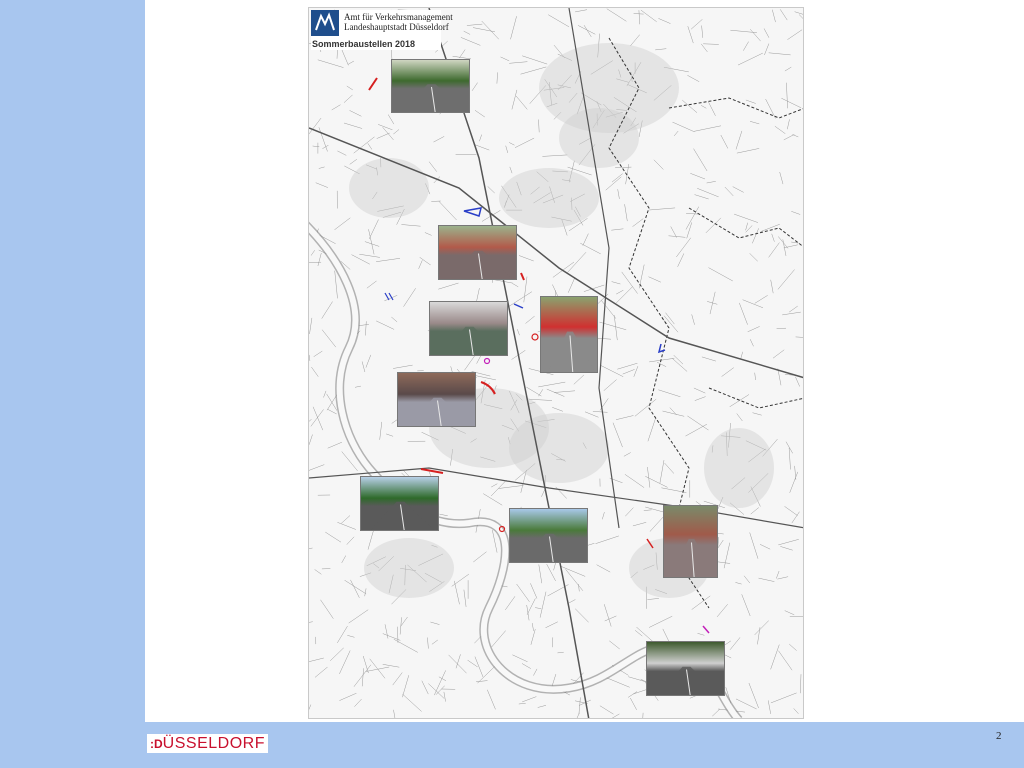 Image resolution: width=1024 pixels, height=768 pixels. I want to click on page-number: 2, so click(999, 736).